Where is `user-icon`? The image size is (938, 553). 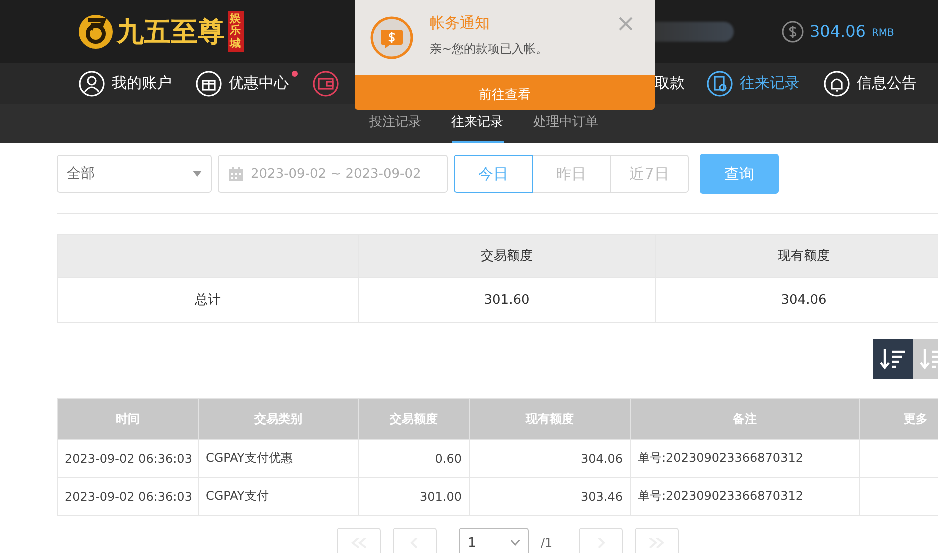
user-icon is located at coordinates (92, 83).